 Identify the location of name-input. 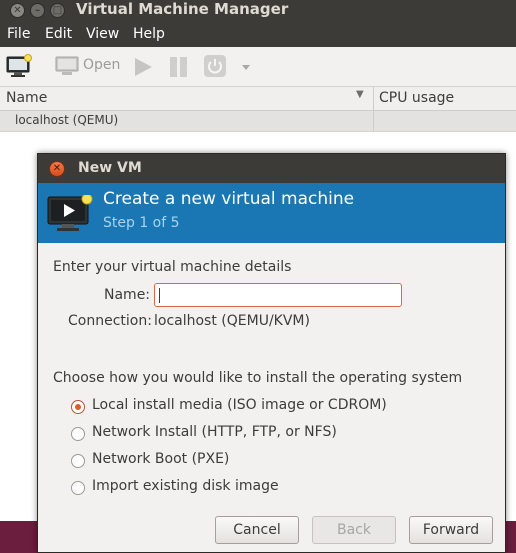
(278, 295).